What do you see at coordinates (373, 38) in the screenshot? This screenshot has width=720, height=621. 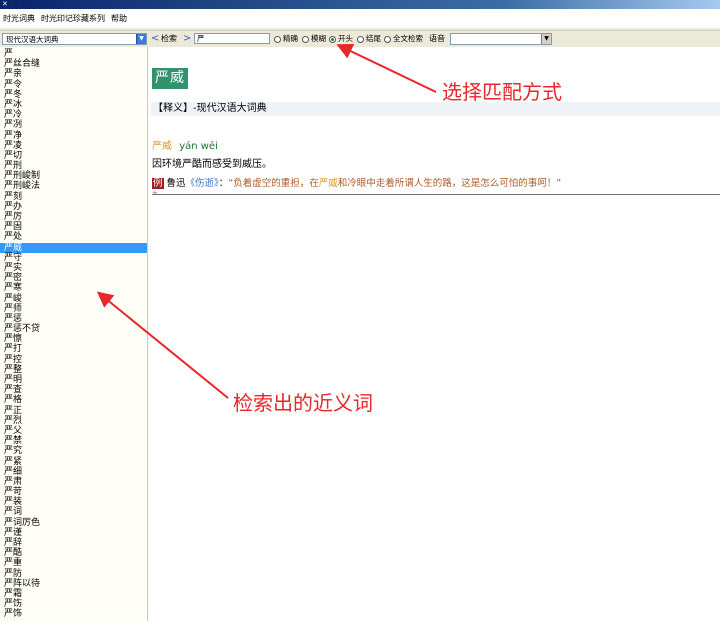 I see `radio-label: 结尾` at bounding box center [373, 38].